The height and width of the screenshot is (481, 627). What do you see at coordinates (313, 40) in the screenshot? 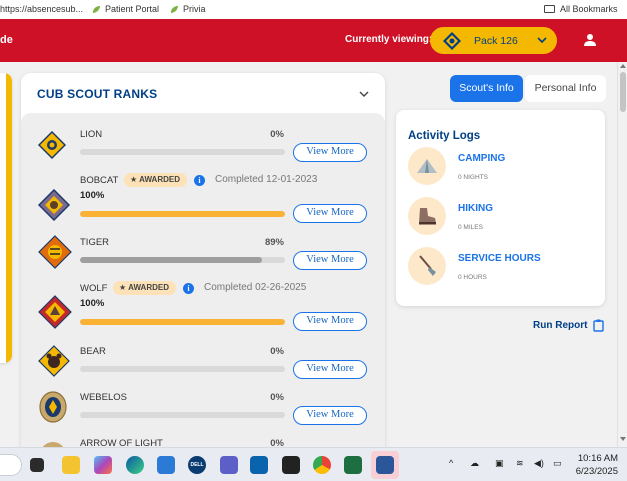
I see `app-header: de Currently viewing: Pack 126` at bounding box center [313, 40].